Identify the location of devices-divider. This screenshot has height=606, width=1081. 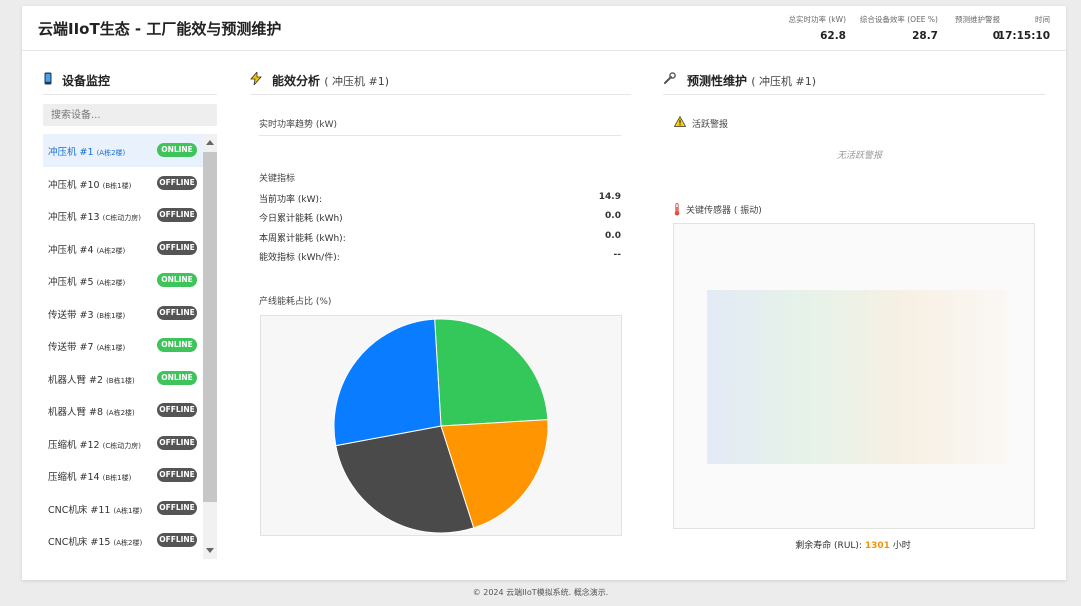
(130, 94).